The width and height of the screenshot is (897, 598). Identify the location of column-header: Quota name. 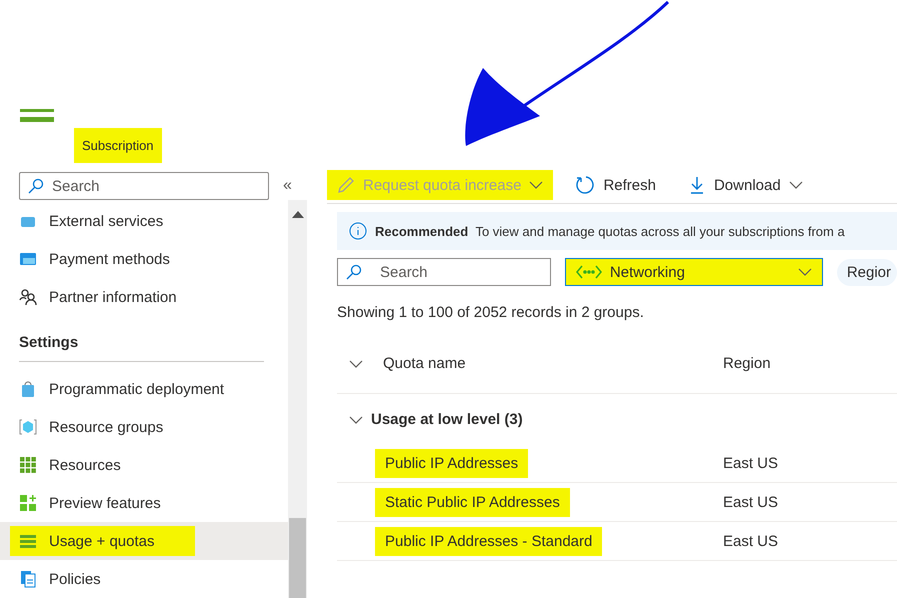
(424, 363).